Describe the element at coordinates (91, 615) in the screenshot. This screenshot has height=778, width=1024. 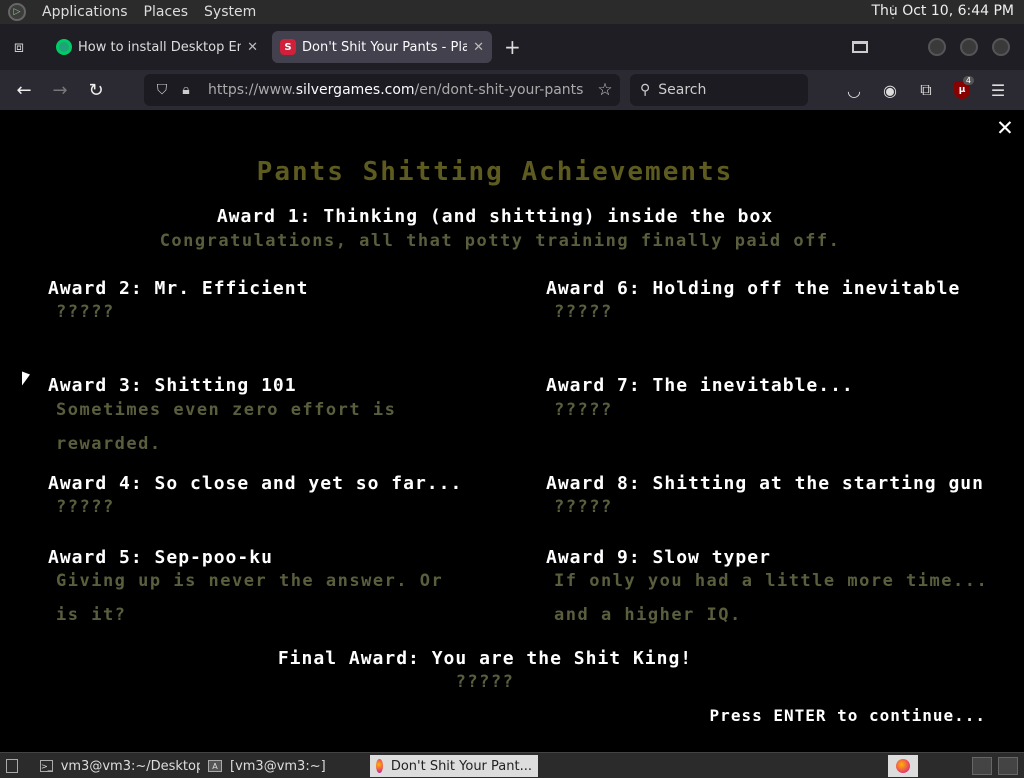
I see `award-5-desc-line2: is it?` at that location.